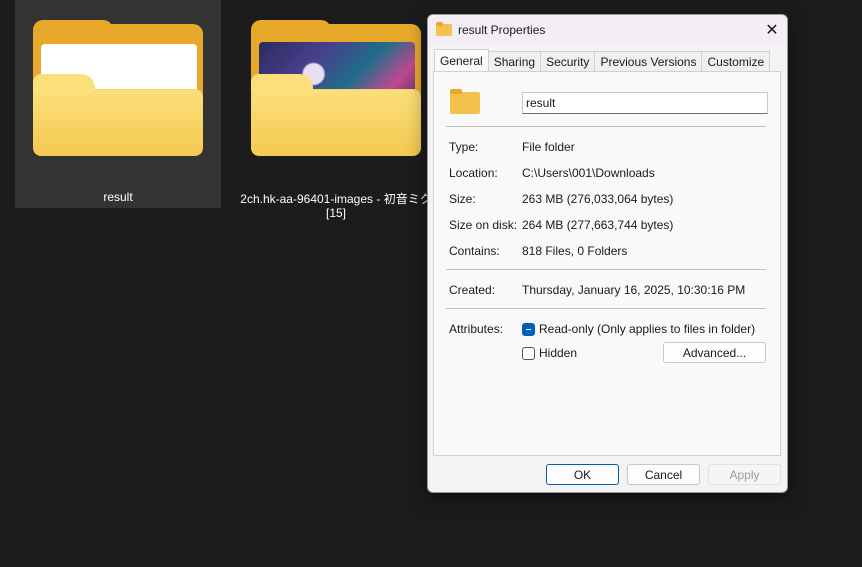 This screenshot has width=862, height=567. Describe the element at coordinates (512, 147) in the screenshot. I see `type-row: Type: File folder` at that location.